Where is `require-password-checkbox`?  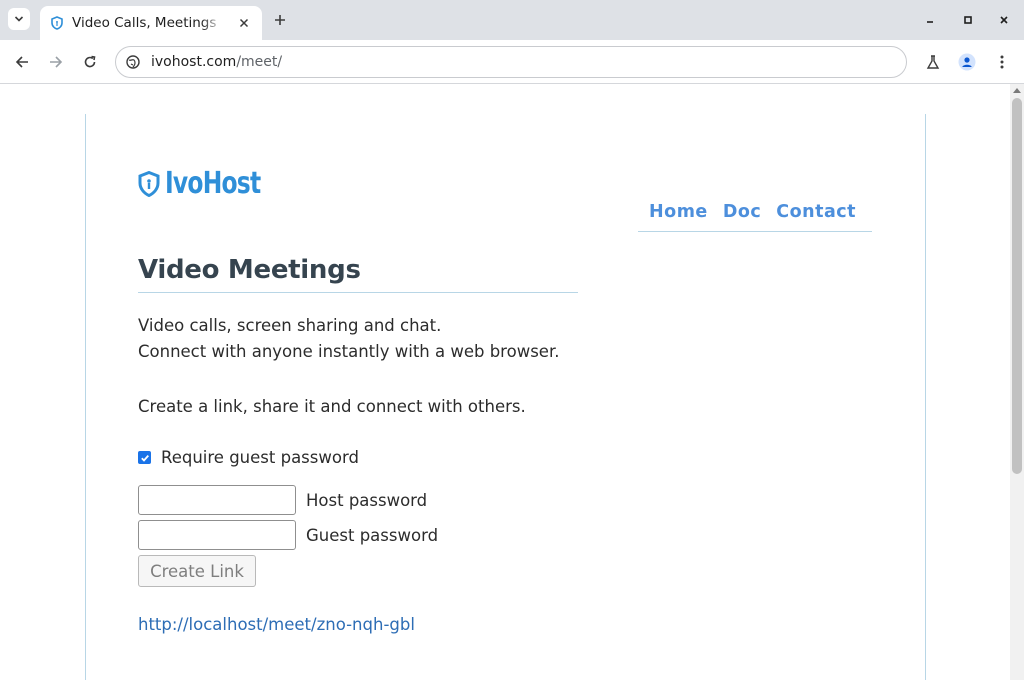
require-password-checkbox is located at coordinates (144, 457).